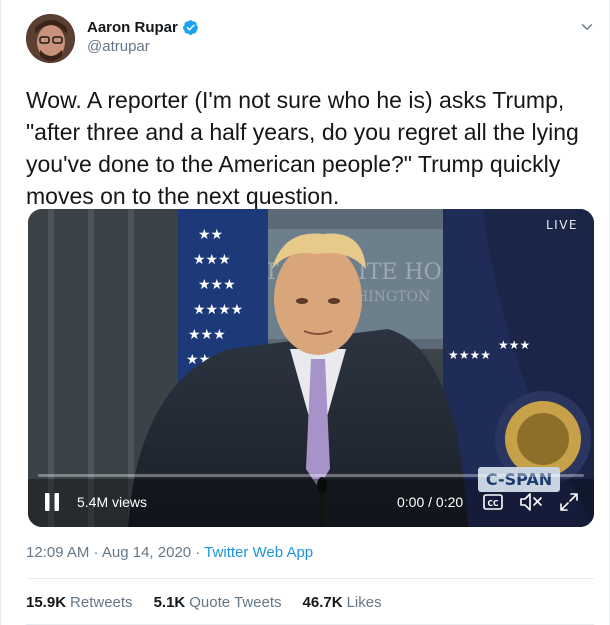  Describe the element at coordinates (46, 602) in the screenshot. I see `retweets-count: 15.9K` at that location.